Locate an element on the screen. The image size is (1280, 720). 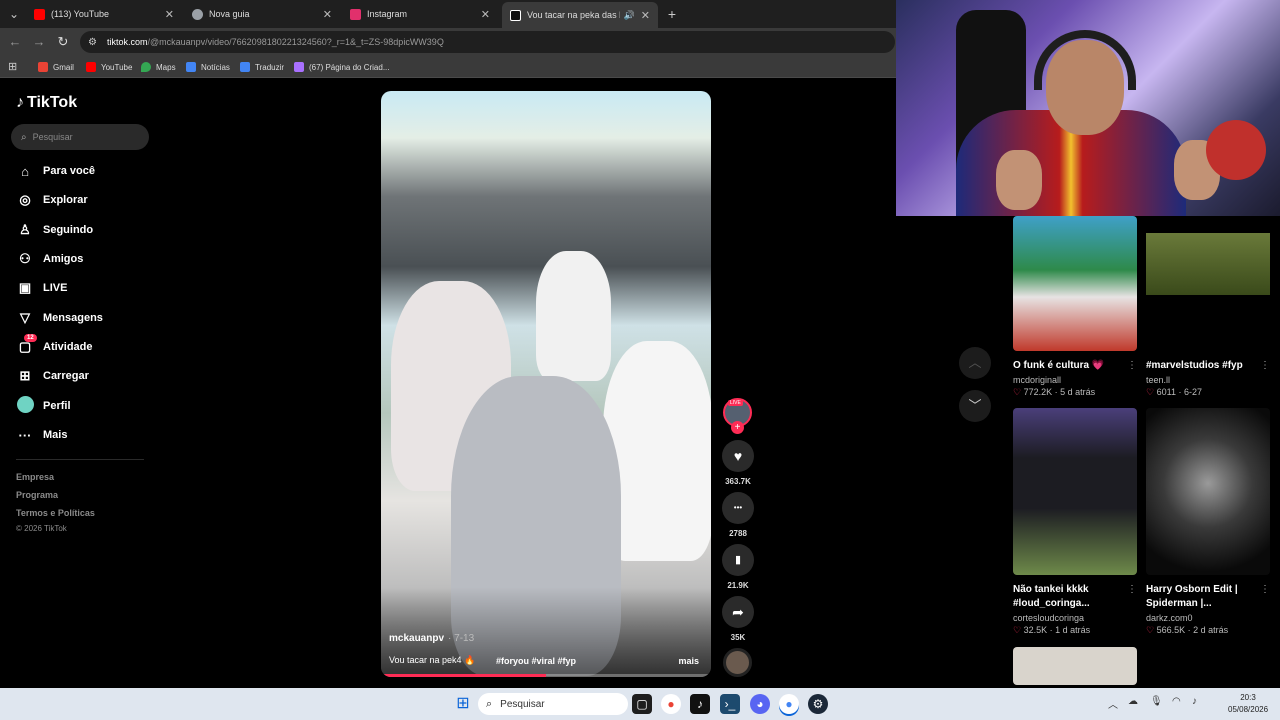
nav-amigos: ⚇ Amigos is located at coordinates (49, 259).